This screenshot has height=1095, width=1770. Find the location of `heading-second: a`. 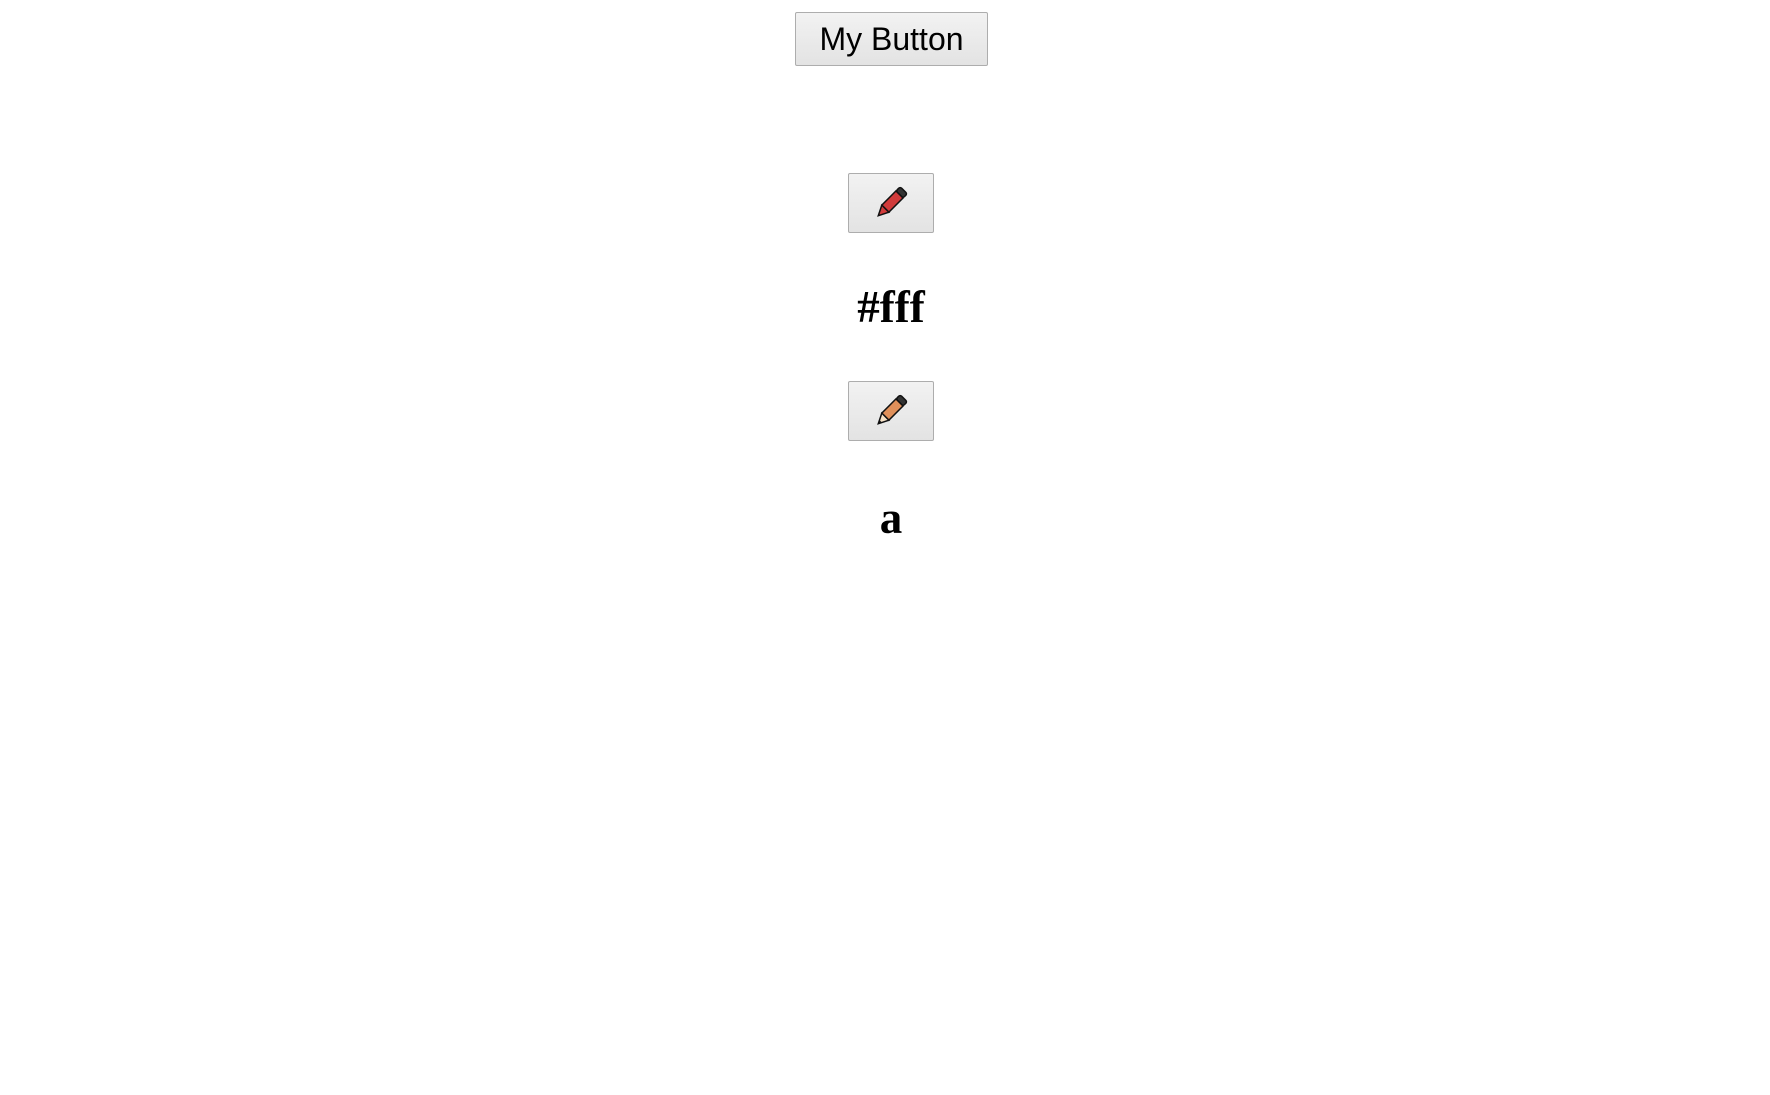

heading-second: a is located at coordinates (891, 518).